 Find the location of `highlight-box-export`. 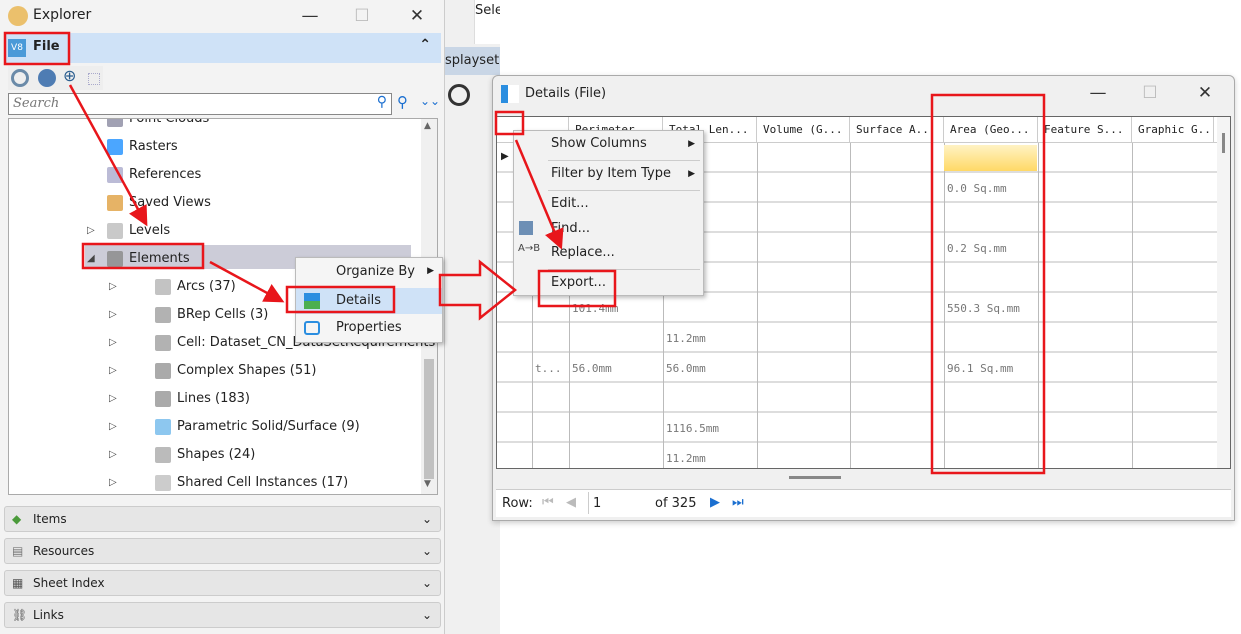

highlight-box-export is located at coordinates (577, 288).